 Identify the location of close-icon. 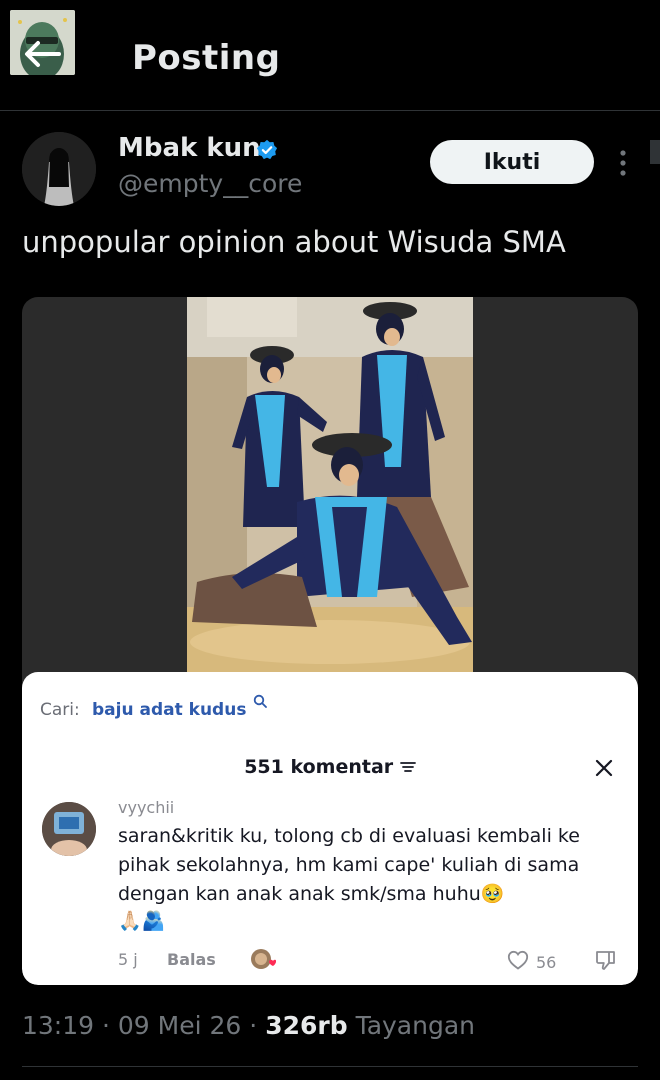
(604, 768).